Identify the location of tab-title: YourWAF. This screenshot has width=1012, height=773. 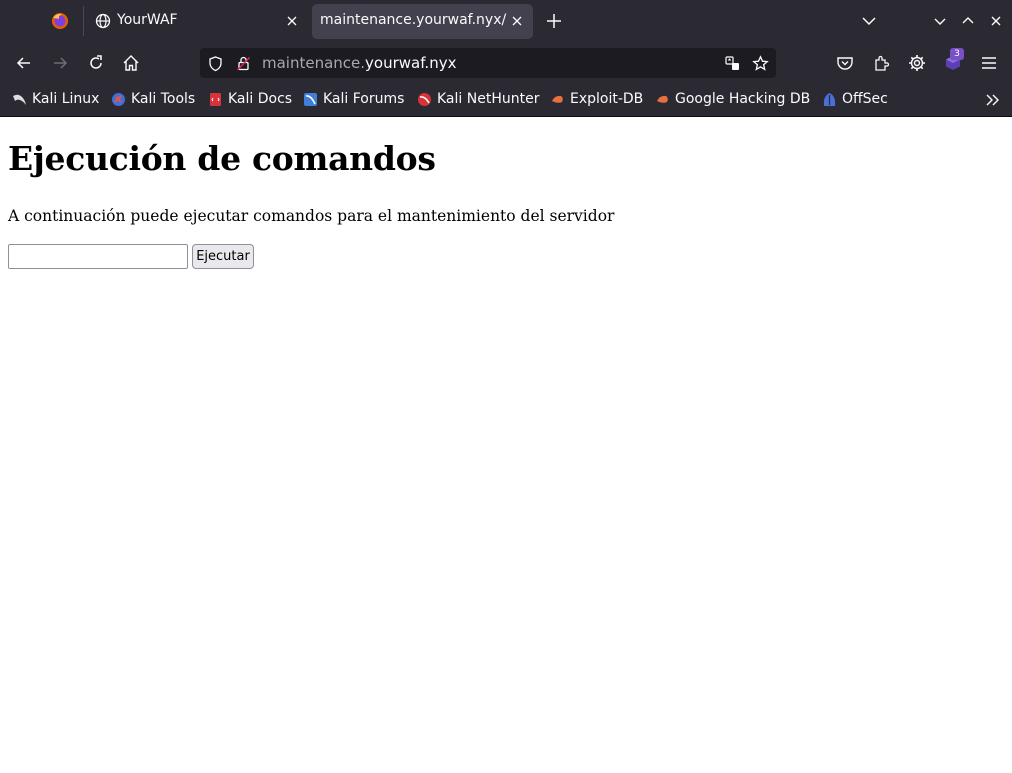
(147, 20).